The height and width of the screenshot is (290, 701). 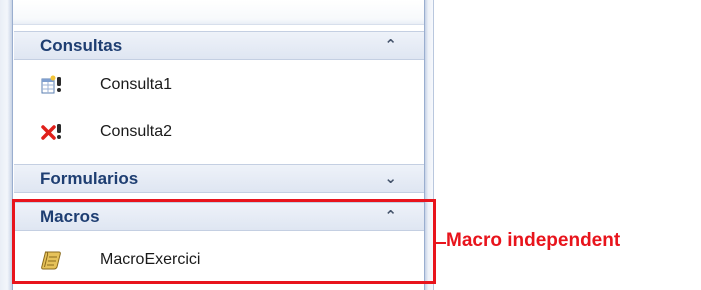 I want to click on query-wizard-icon, so click(x=52, y=85).